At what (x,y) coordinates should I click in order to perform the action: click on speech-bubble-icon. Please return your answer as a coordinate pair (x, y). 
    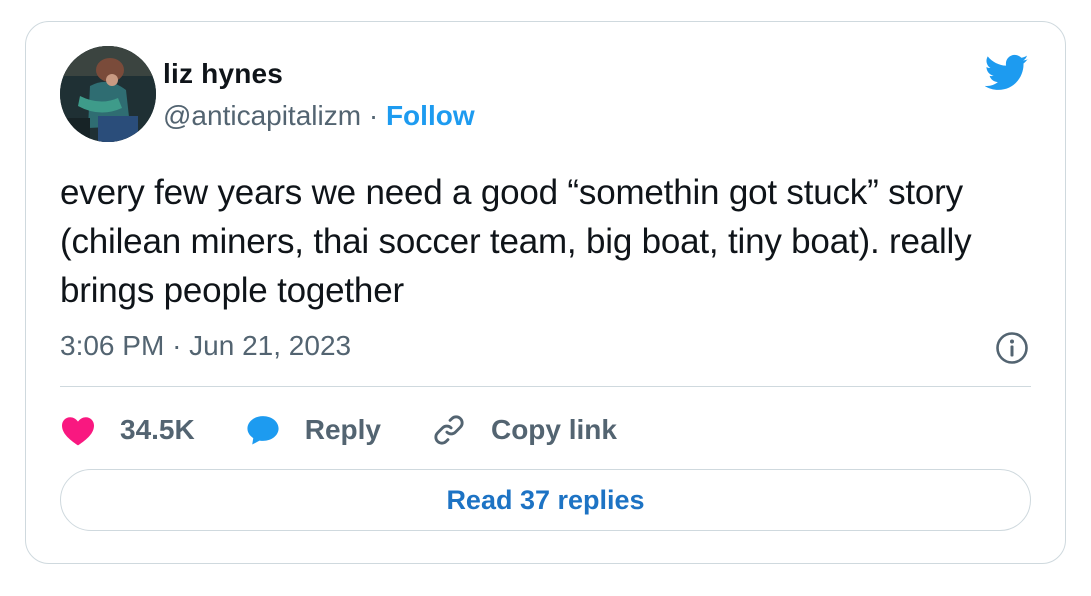
    Looking at the image, I should click on (263, 430).